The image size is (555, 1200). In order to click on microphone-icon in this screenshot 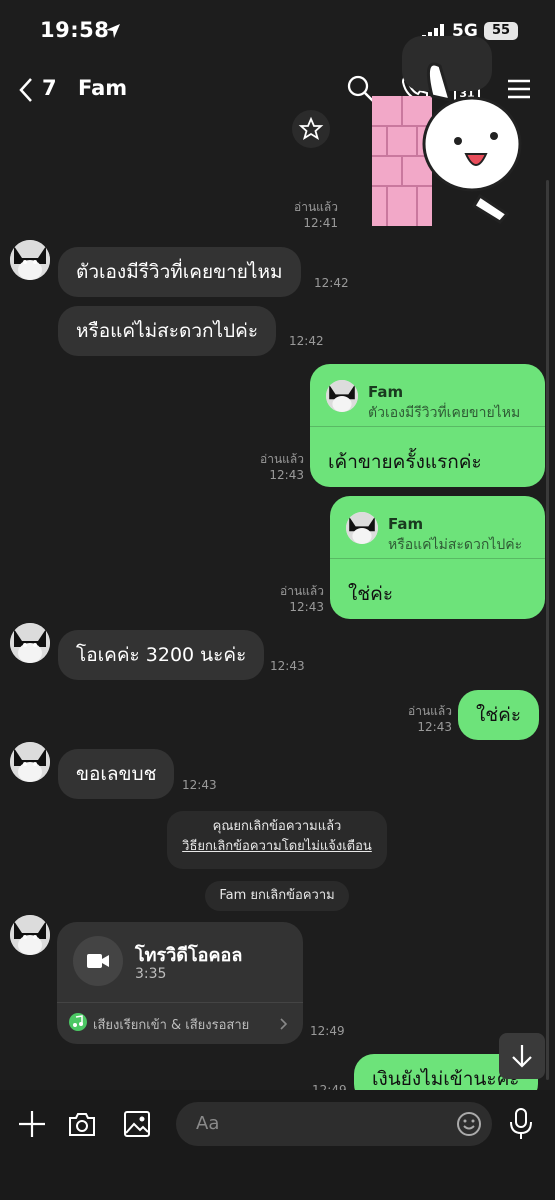, I will do `click(521, 1124)`.